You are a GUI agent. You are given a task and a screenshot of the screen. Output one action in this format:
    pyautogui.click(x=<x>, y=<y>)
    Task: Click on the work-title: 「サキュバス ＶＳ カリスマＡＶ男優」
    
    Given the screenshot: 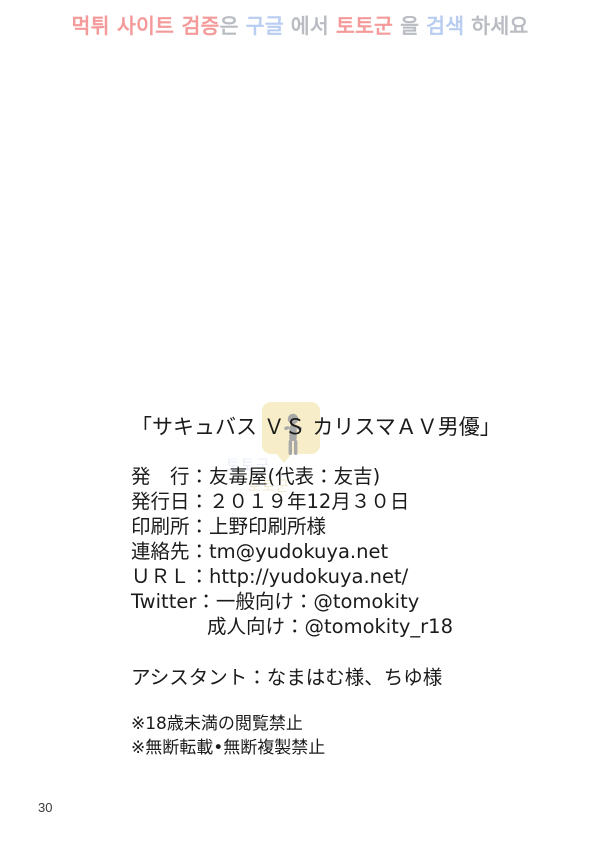 What is the action you would take?
    pyautogui.click(x=316, y=427)
    